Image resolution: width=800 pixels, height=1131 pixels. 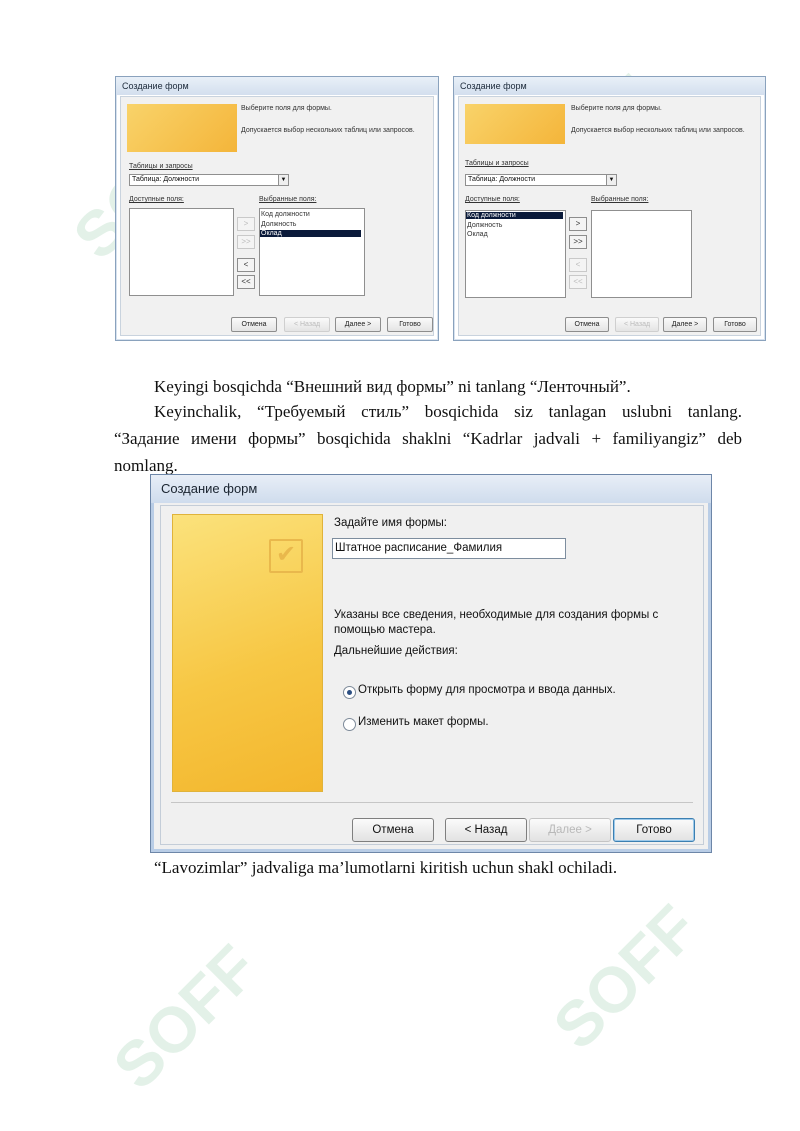 What do you see at coordinates (515, 254) in the screenshot?
I see `available-fields-list: Код должности Должность Оклад` at bounding box center [515, 254].